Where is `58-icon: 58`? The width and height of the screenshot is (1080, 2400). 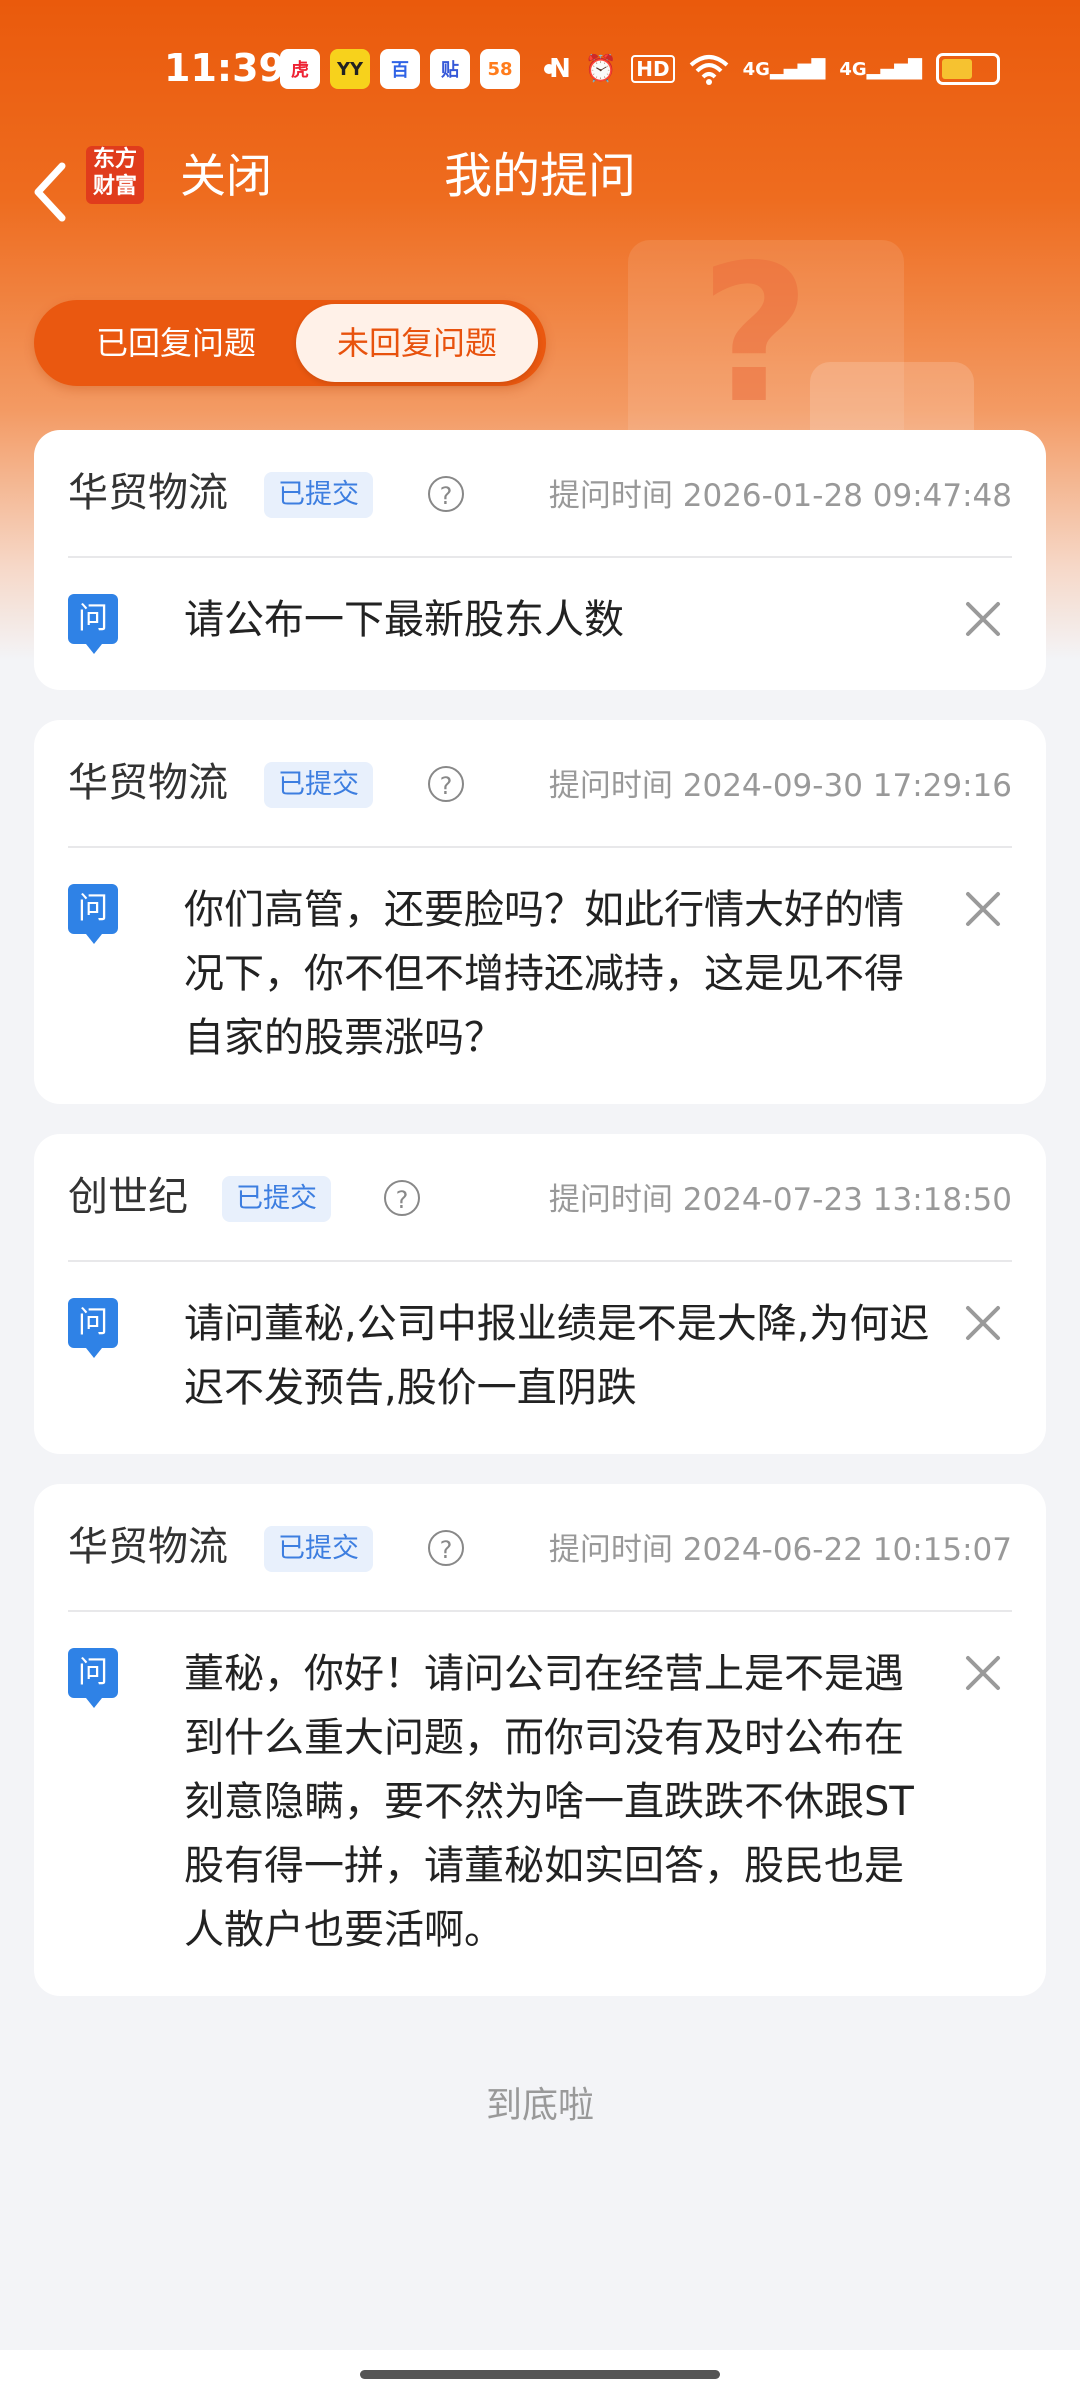 58-icon: 58 is located at coordinates (500, 69).